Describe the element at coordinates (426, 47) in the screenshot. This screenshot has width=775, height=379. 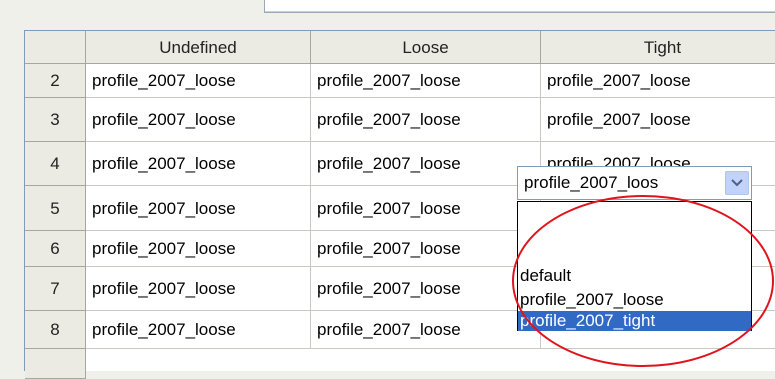
I see `column-header-loose: Loose` at that location.